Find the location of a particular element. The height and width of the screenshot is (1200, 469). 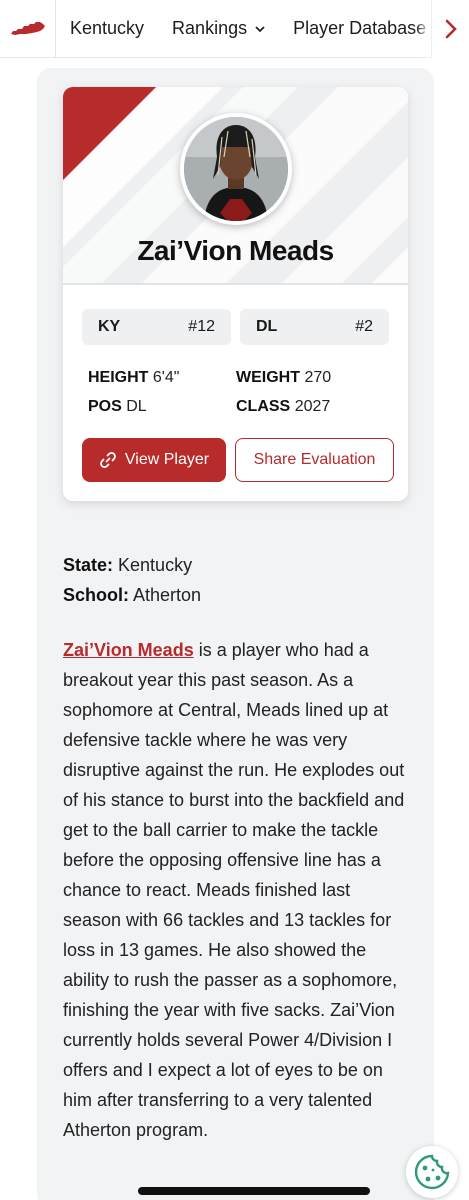

nav-item-label: Kentucky is located at coordinates (107, 28).